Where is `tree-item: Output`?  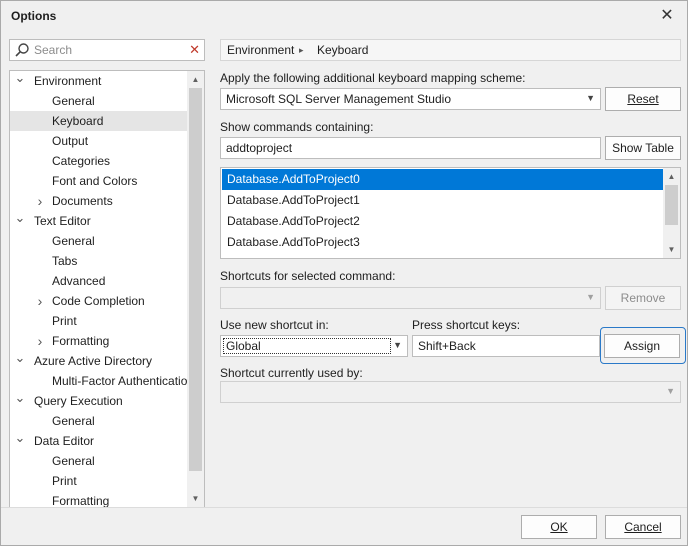
tree-item: Output is located at coordinates (99, 141).